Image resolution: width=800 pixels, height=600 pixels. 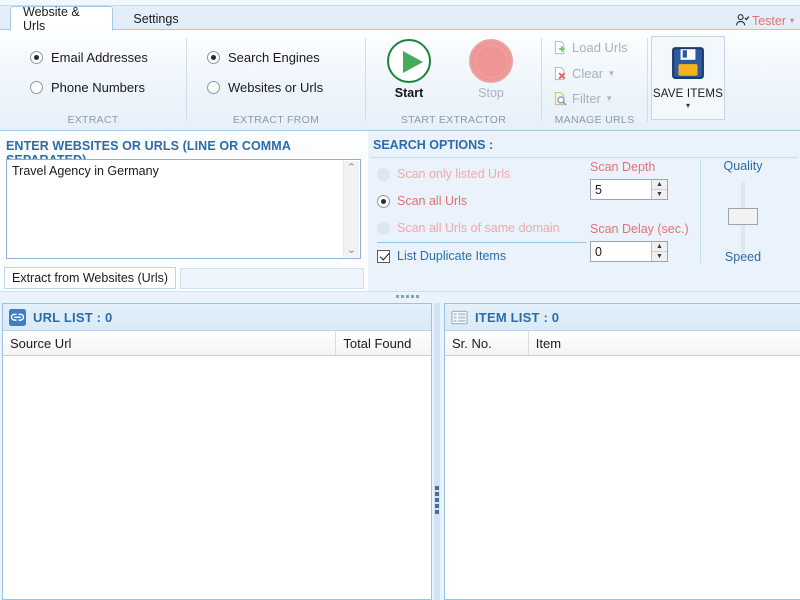 What do you see at coordinates (383, 174) in the screenshot?
I see `radio-scan-only-listed-urls-indicator` at bounding box center [383, 174].